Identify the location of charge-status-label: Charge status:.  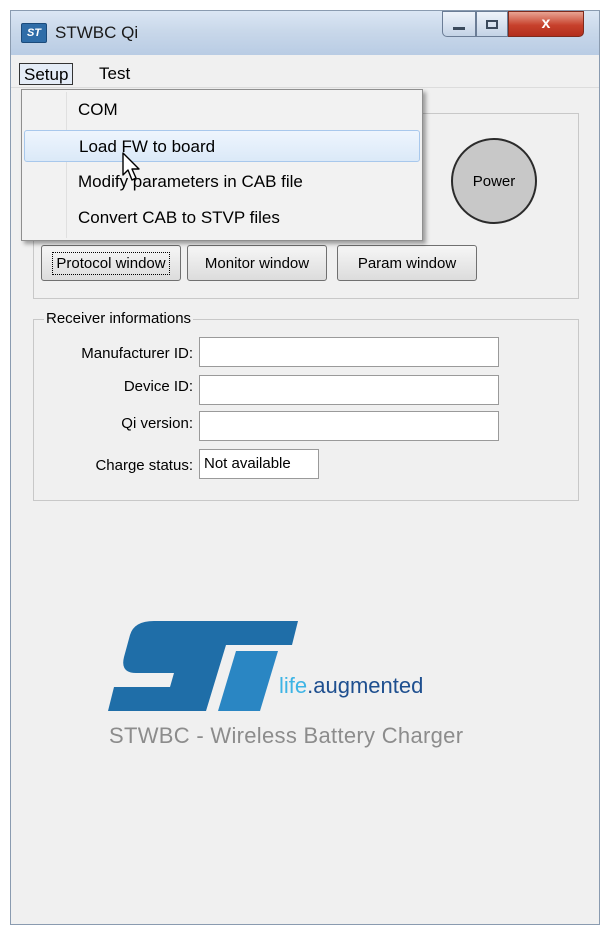
(144, 465).